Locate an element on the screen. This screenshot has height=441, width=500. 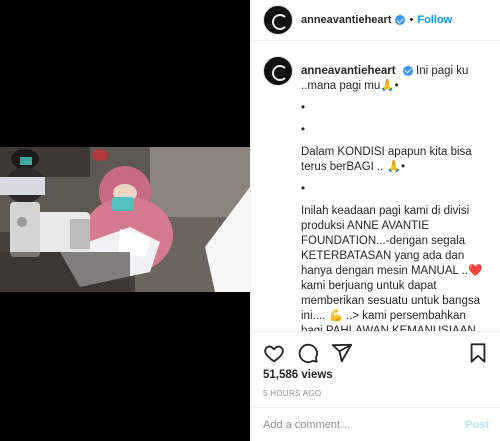
view-count: 51,586 views is located at coordinates (298, 375).